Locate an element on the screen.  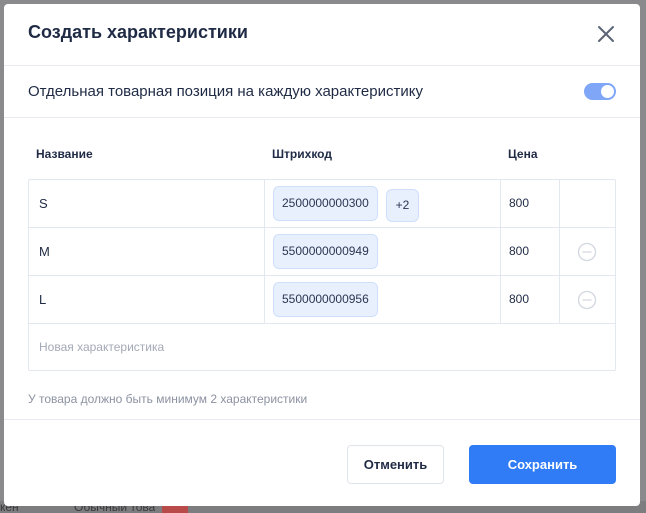
barcode-chip: 5500000000956 is located at coordinates (325, 299).